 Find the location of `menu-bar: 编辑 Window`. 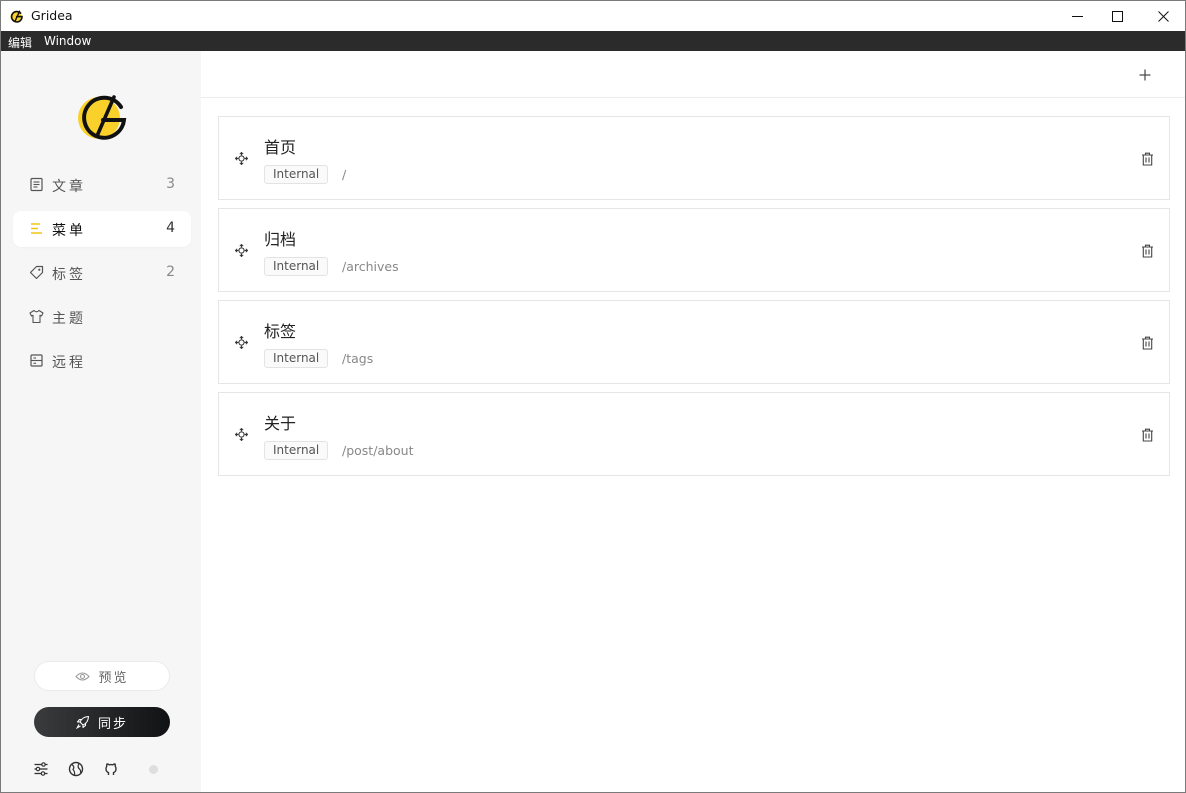

menu-bar: 编辑 Window is located at coordinates (593, 41).